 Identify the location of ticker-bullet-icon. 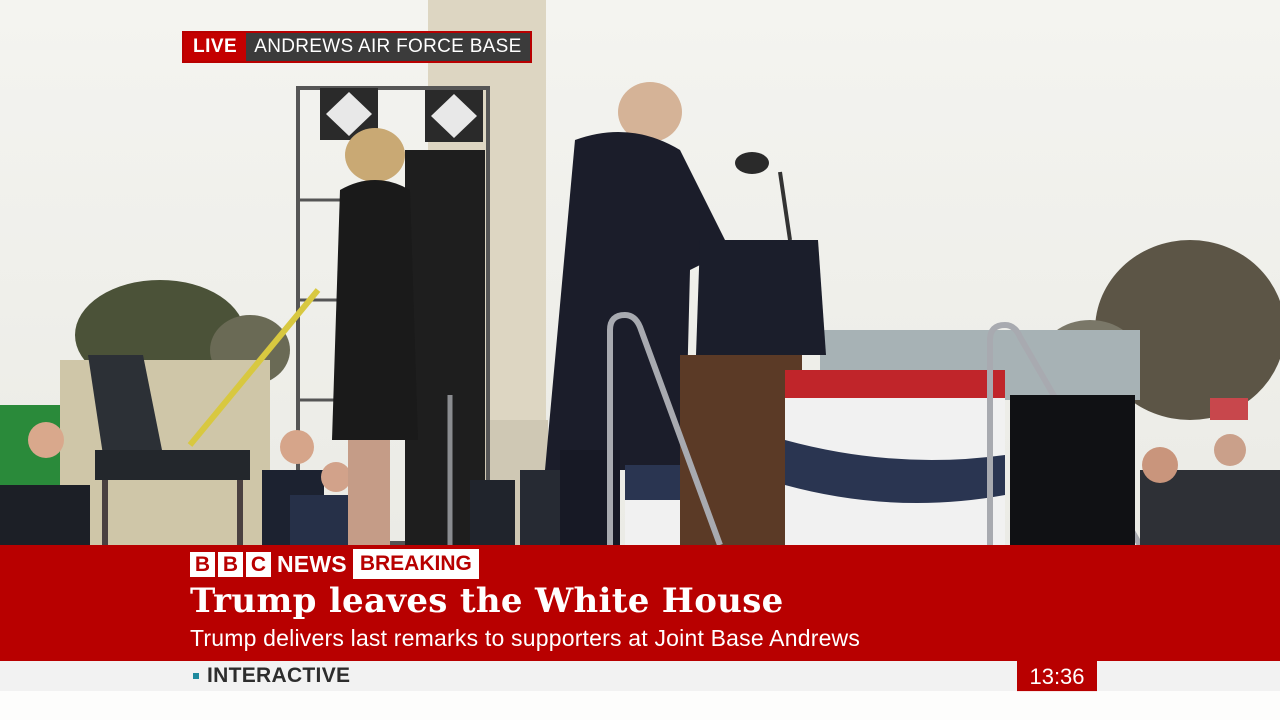
(196, 676).